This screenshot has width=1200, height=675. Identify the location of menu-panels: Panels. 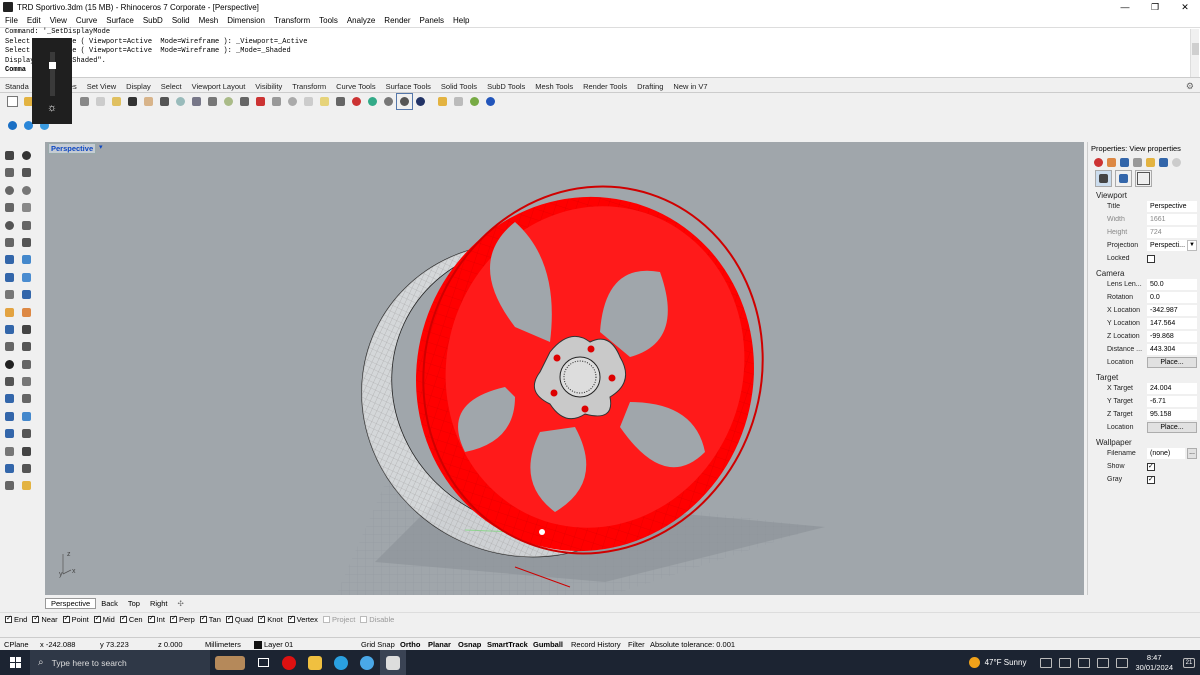
(431, 20).